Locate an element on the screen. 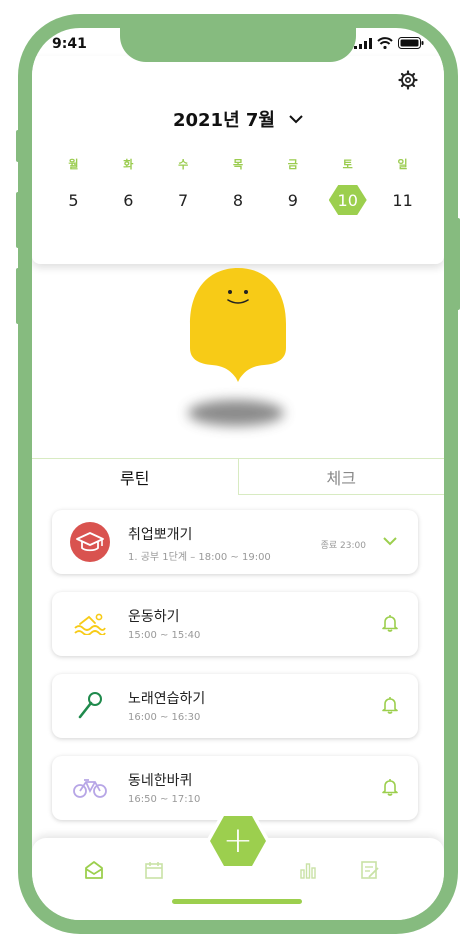  date-number: 10 is located at coordinates (347, 200).